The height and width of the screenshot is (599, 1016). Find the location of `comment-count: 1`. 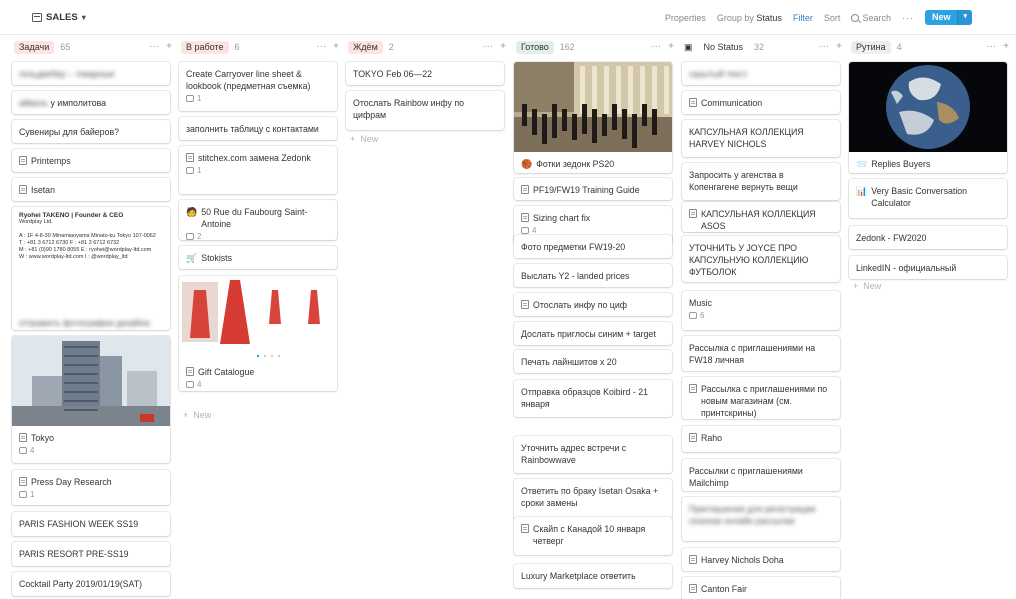

comment-count: 1 is located at coordinates (258, 169).